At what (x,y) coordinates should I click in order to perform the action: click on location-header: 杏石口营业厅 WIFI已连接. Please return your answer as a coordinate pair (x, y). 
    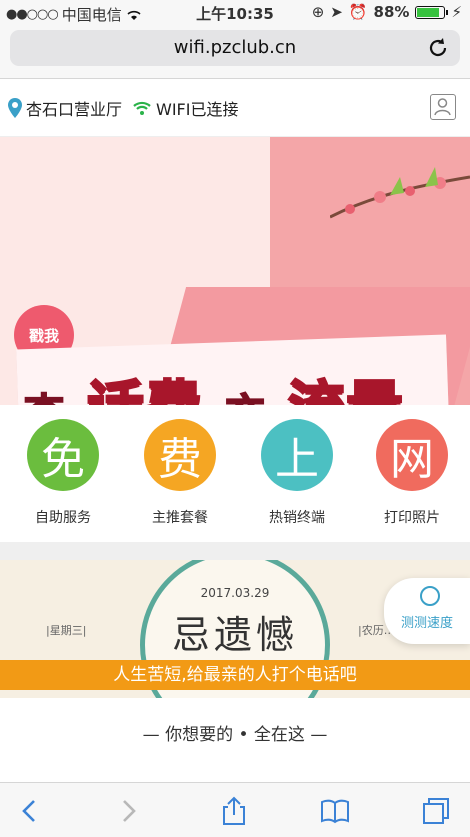
    Looking at the image, I should click on (235, 108).